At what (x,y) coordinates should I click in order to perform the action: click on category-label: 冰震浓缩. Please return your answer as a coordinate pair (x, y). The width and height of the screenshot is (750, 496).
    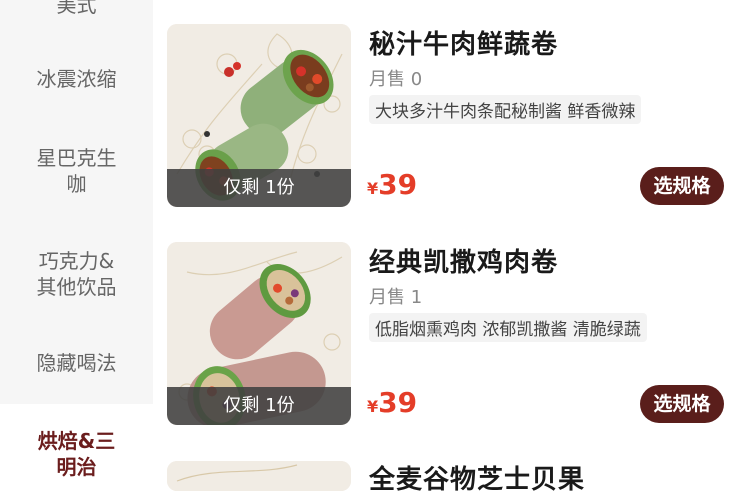
    Looking at the image, I should click on (76, 79).